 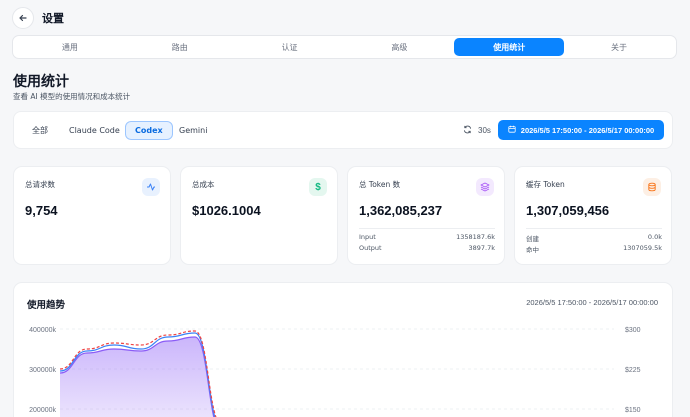 What do you see at coordinates (193, 130) in the screenshot?
I see `filter-gemini-button: Gemini` at bounding box center [193, 130].